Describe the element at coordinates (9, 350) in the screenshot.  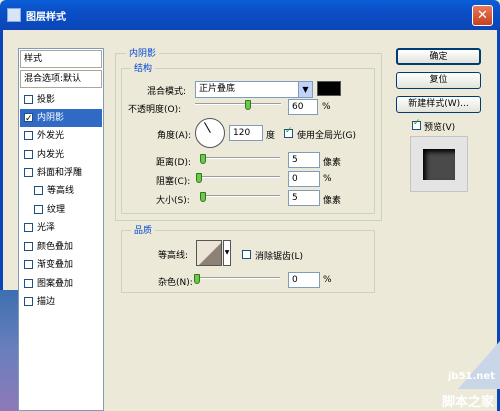
I see `background-decoration` at that location.